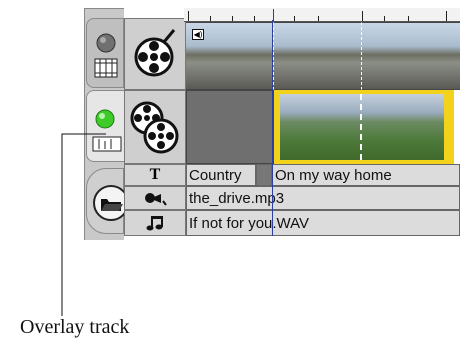 The width and height of the screenshot is (460, 343). What do you see at coordinates (75, 327) in the screenshot?
I see `figure-caption: Overlay track` at bounding box center [75, 327].